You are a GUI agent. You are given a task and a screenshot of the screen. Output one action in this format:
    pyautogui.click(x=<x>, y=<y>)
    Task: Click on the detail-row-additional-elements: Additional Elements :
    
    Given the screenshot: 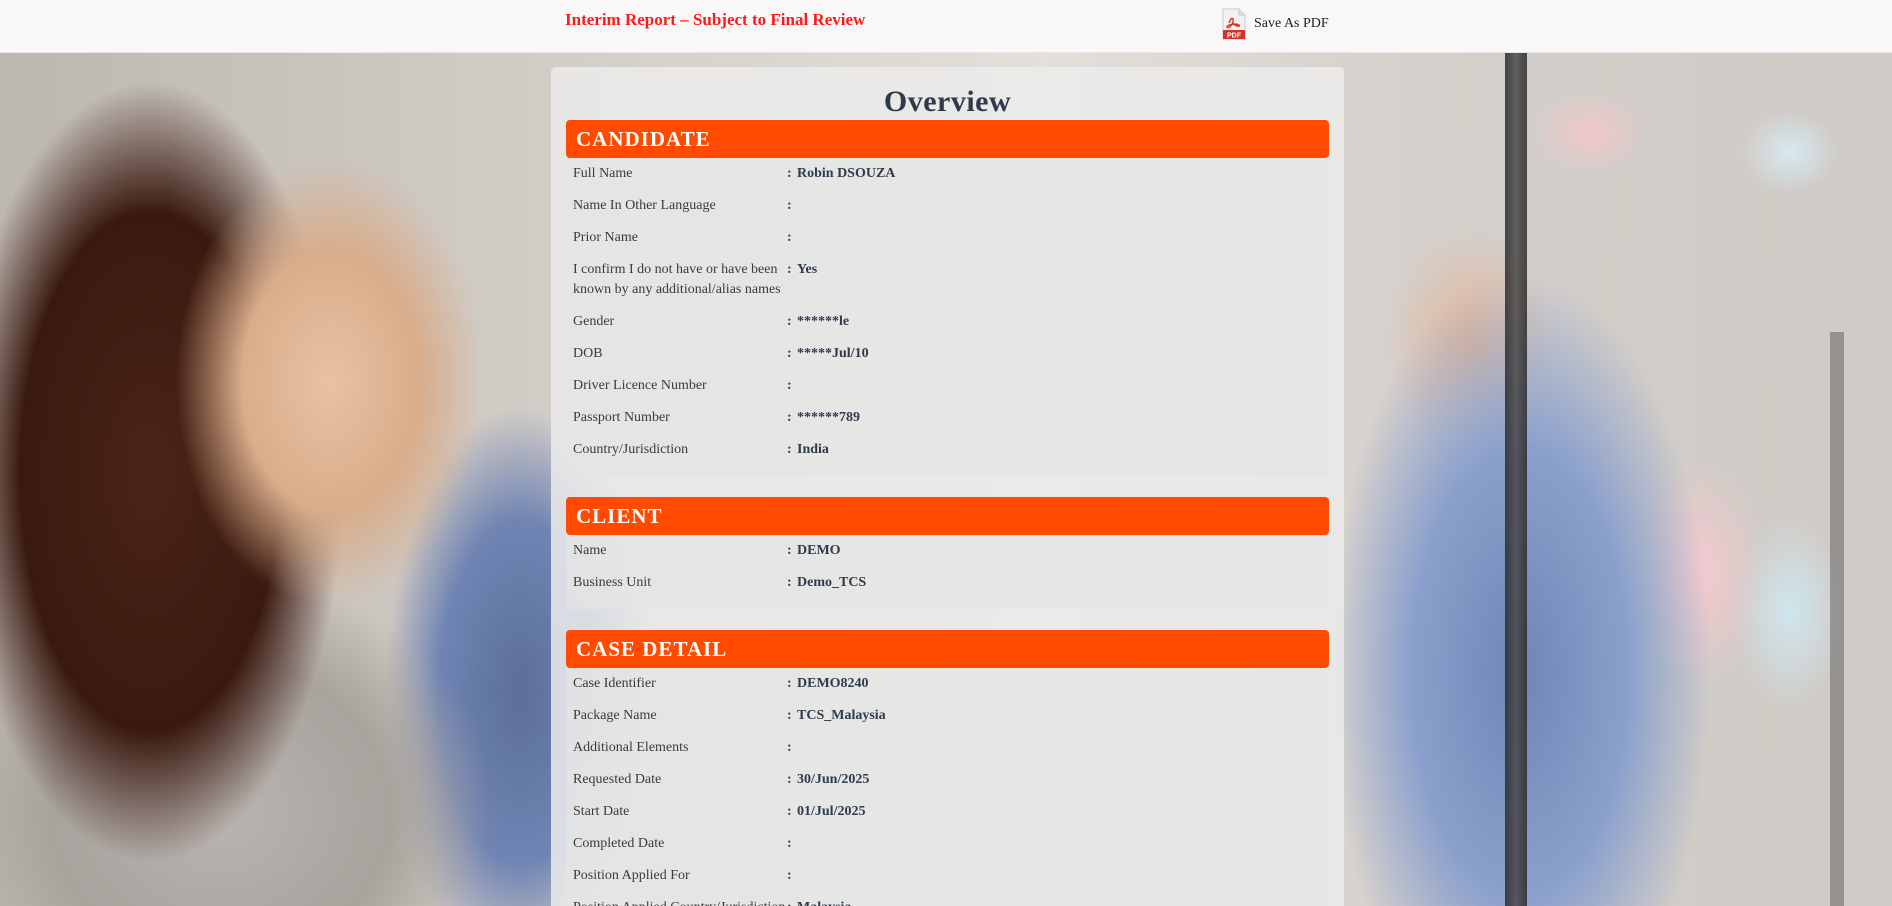 What is the action you would take?
    pyautogui.click(x=947, y=754)
    